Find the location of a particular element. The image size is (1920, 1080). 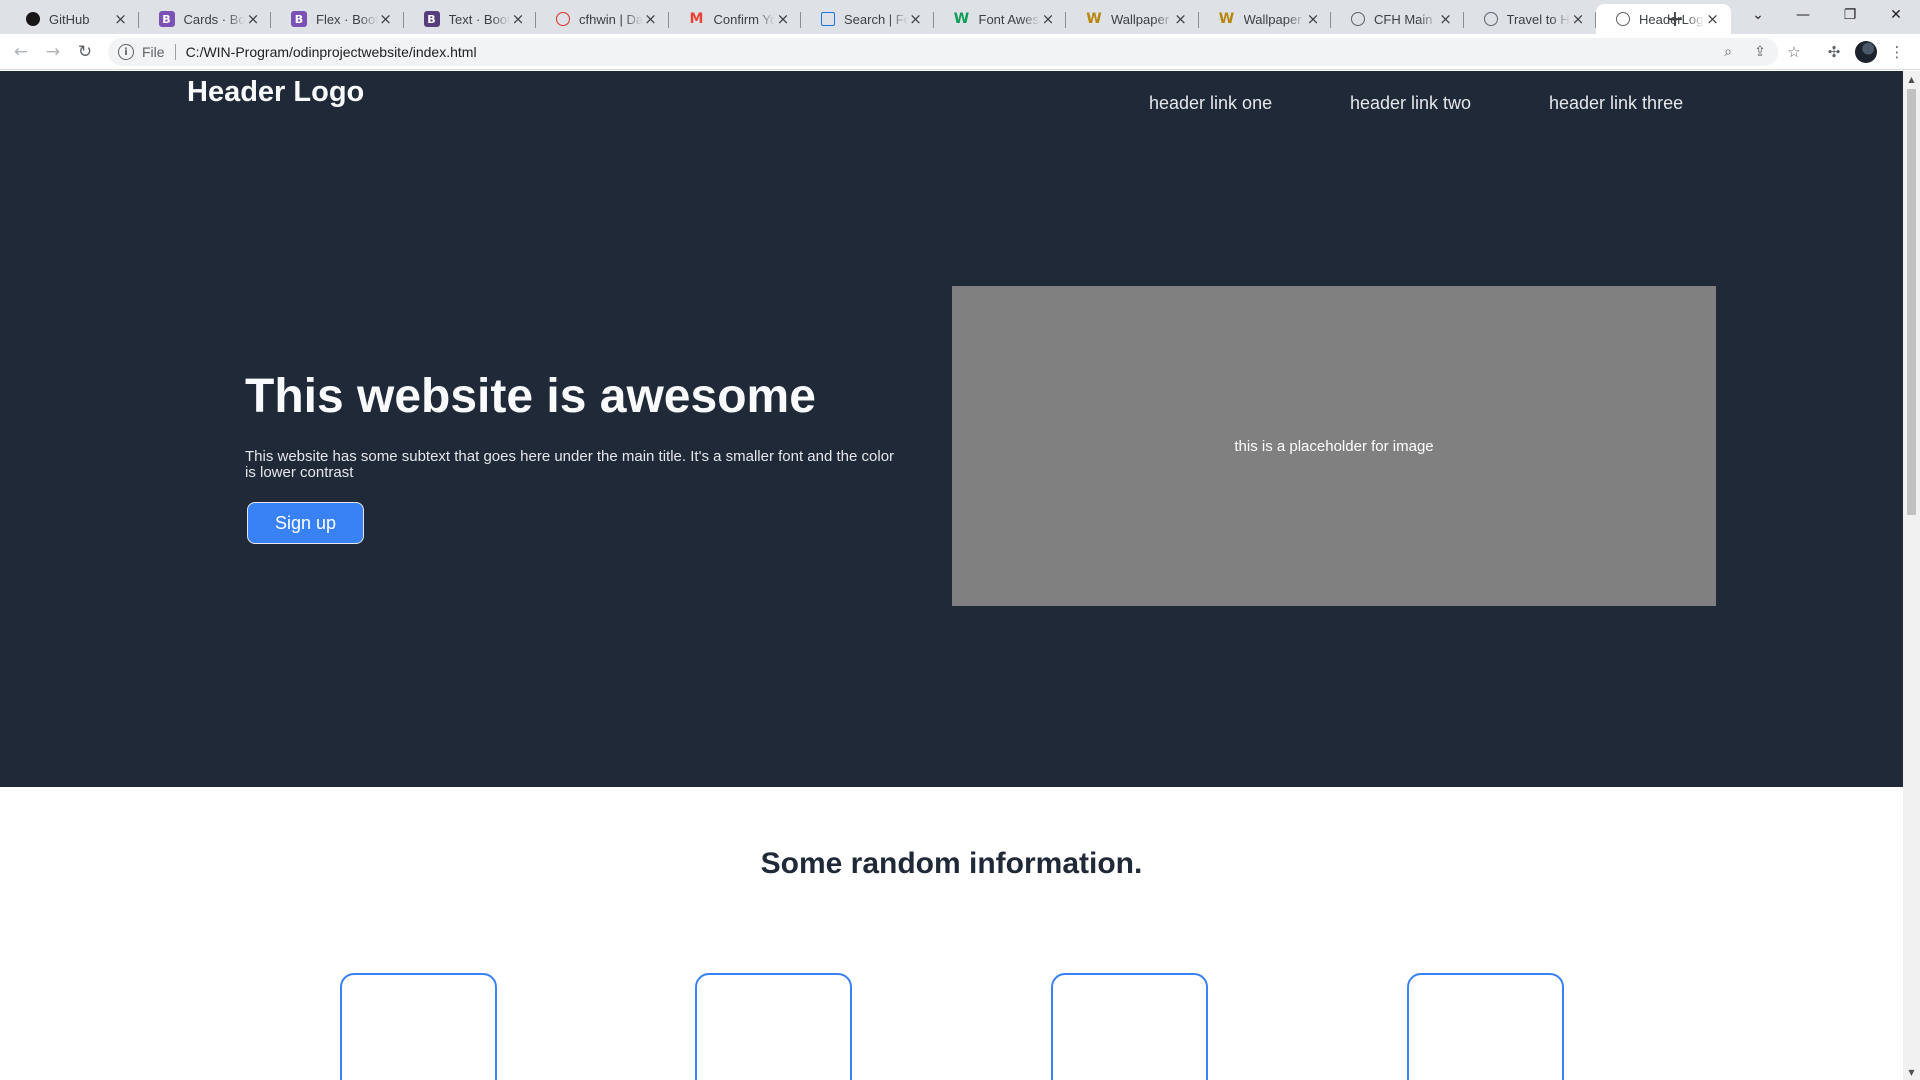

forward-icon: → is located at coordinates (53, 52).